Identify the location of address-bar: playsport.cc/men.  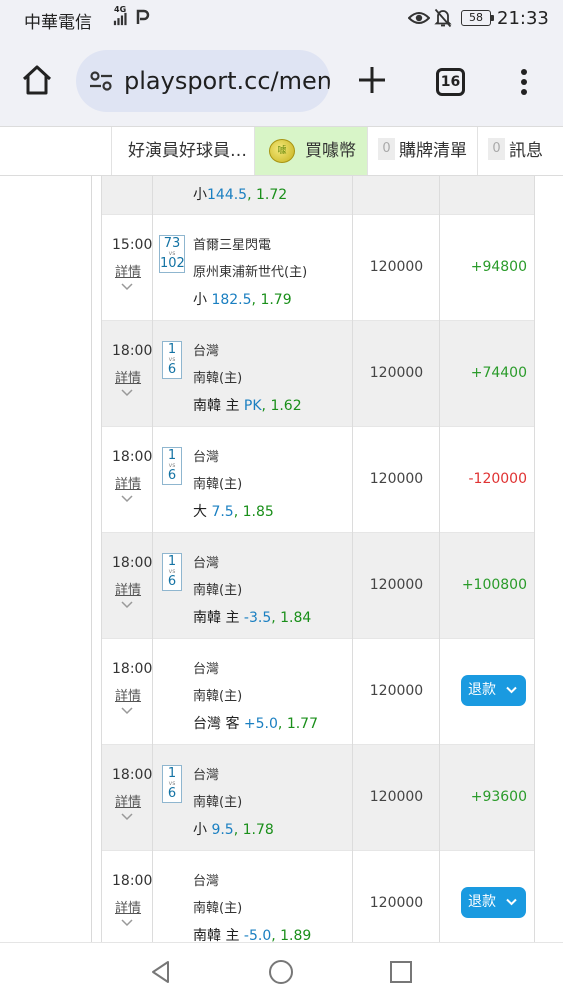
(203, 81).